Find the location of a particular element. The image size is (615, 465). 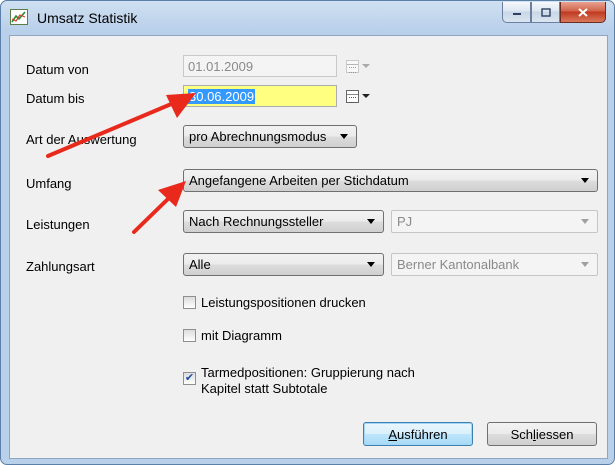

diagramm-checkbox: mit Diagramm is located at coordinates (232, 335).